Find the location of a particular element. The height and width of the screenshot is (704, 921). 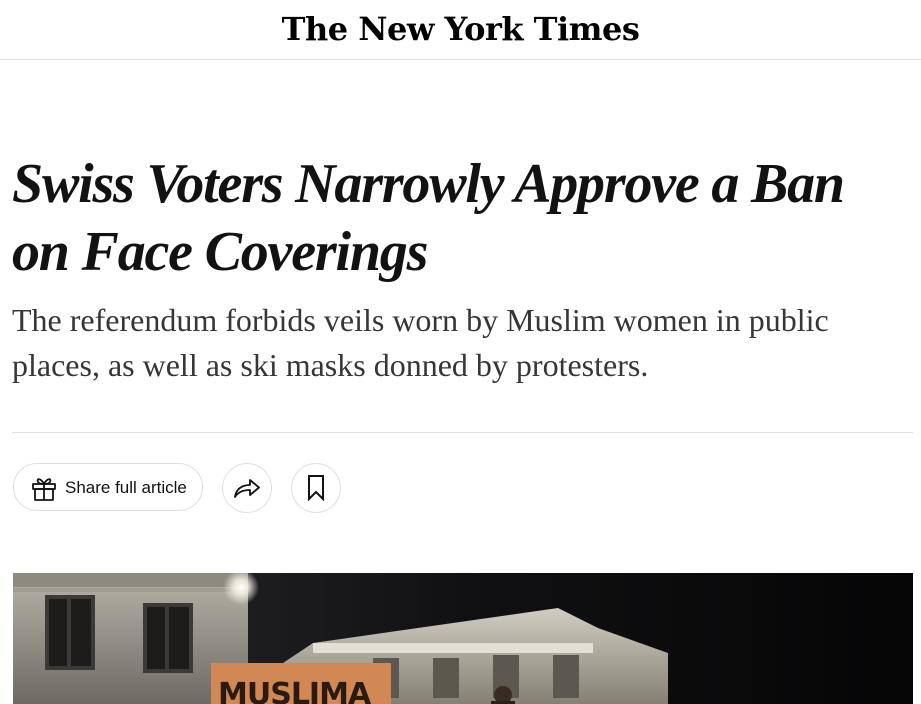

share-button is located at coordinates (247, 488).